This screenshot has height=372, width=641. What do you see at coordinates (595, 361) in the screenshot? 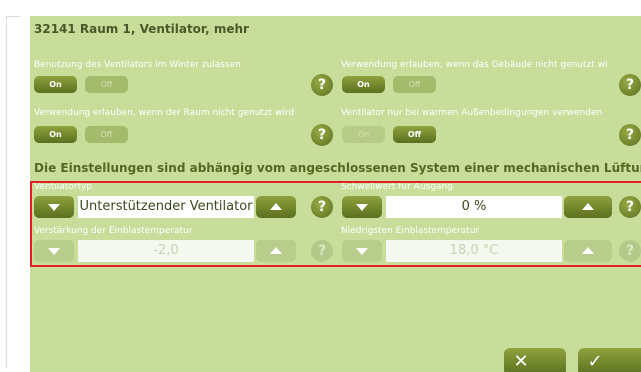
I see `checkmark-icon: ✓` at bounding box center [595, 361].